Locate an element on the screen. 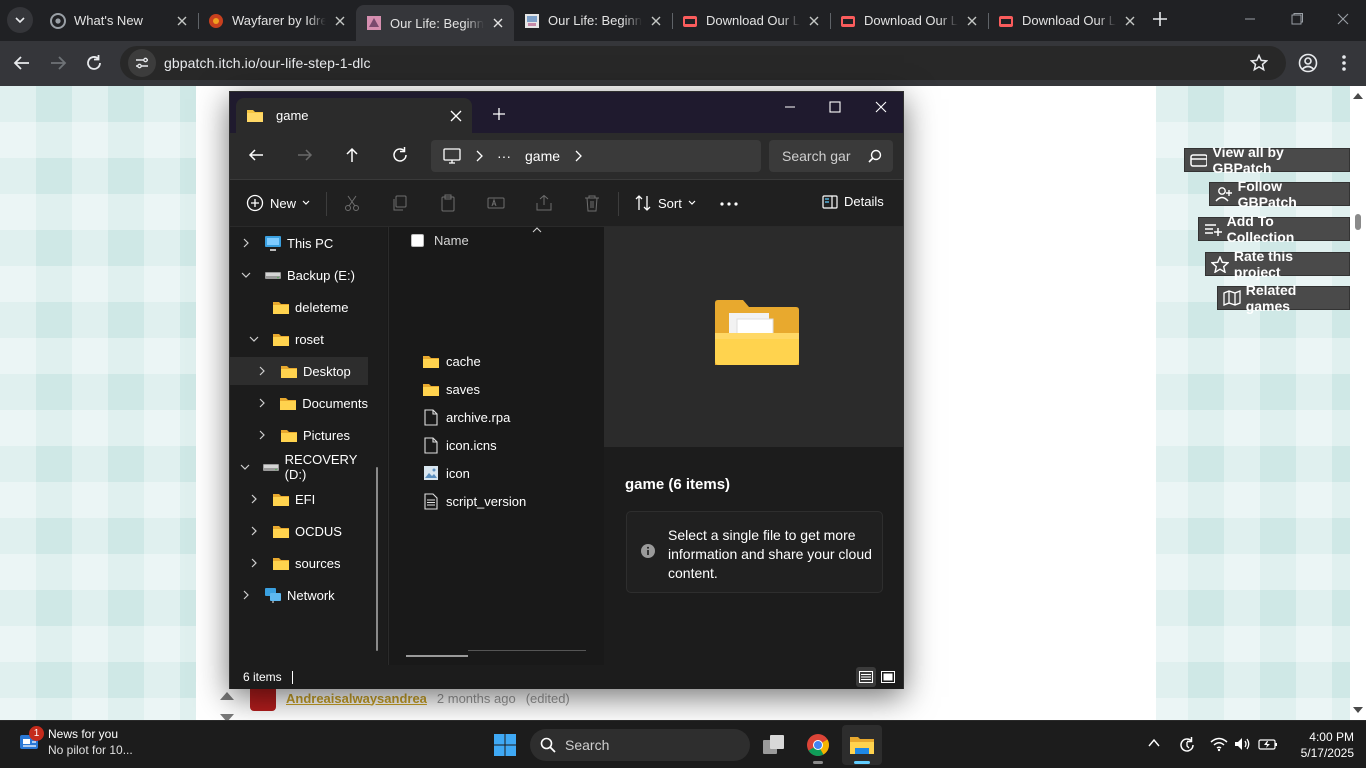  explorer-back-button is located at coordinates (256, 155).